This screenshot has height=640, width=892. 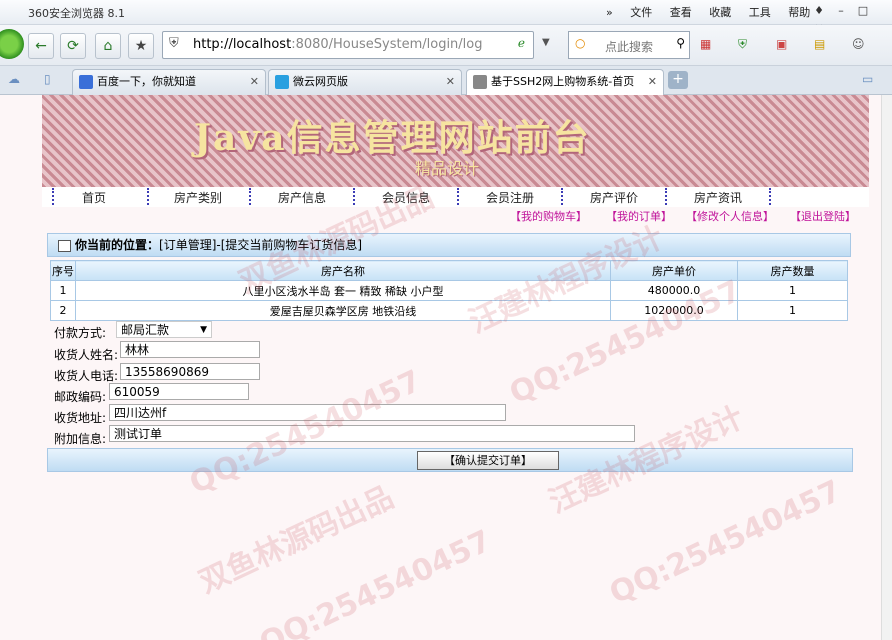 I want to click on nav-member-register: 会员注册, so click(x=510, y=197).